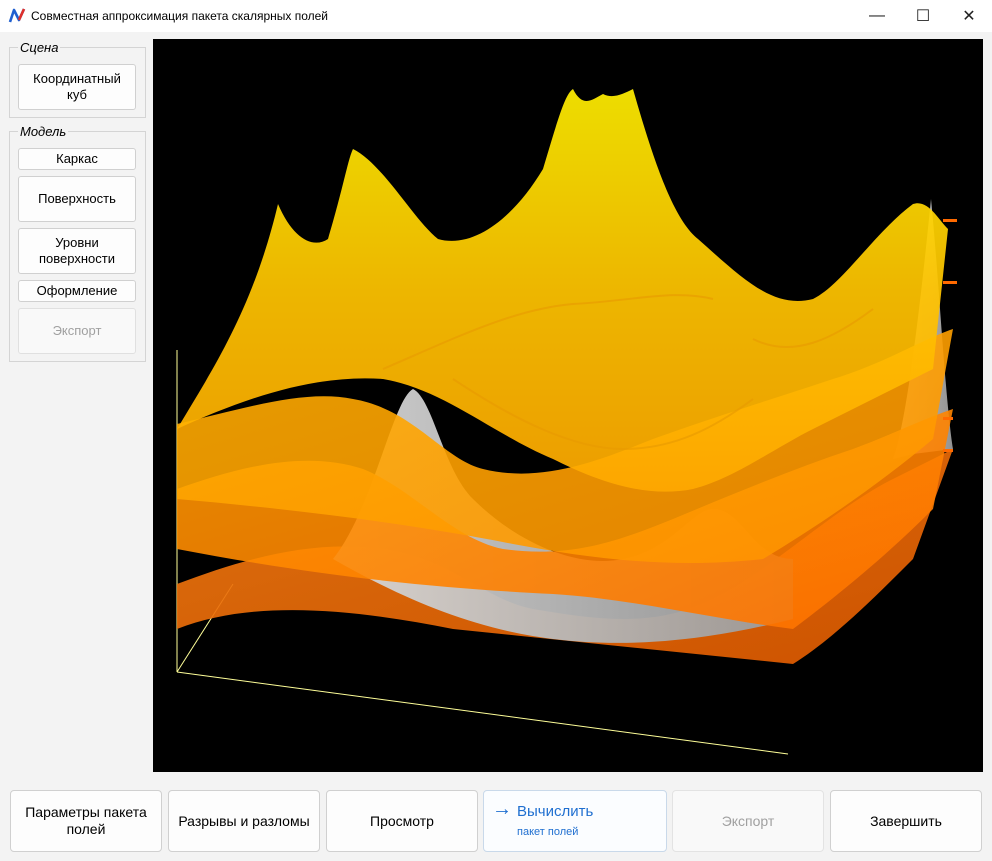 This screenshot has width=992, height=861. Describe the element at coordinates (748, 821) in the screenshot. I see `export-button: Экспорт` at that location.